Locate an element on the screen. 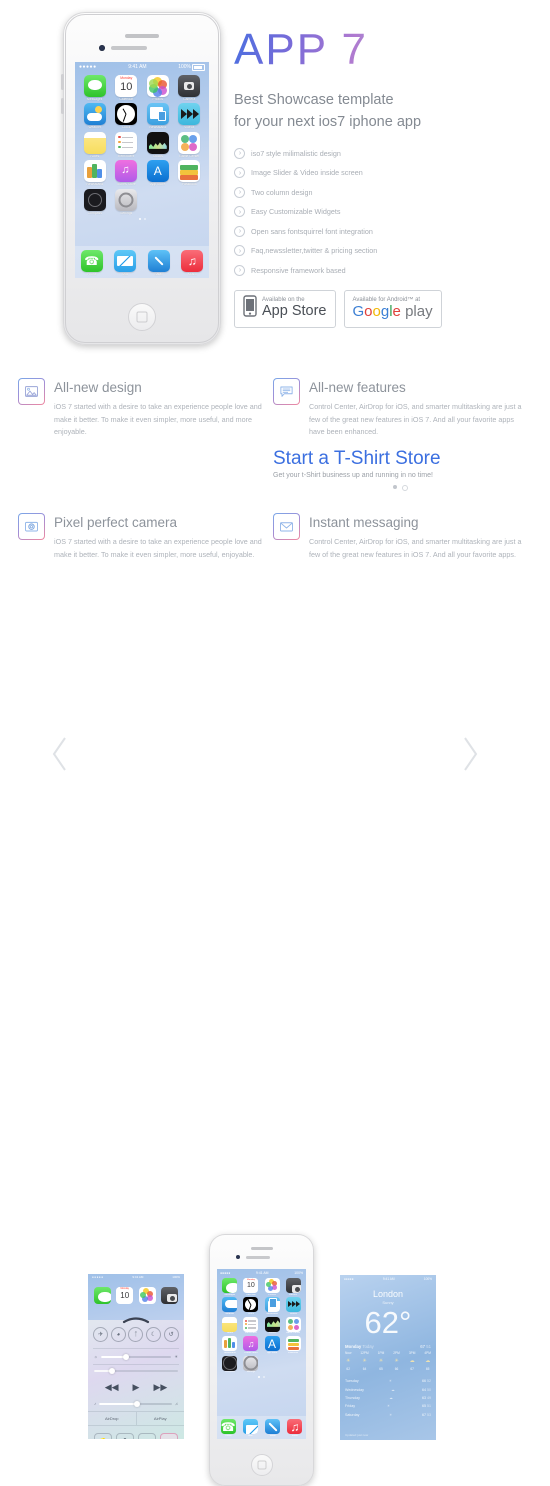  previous-track-button: ◀◀ is located at coordinates (112, 1387).